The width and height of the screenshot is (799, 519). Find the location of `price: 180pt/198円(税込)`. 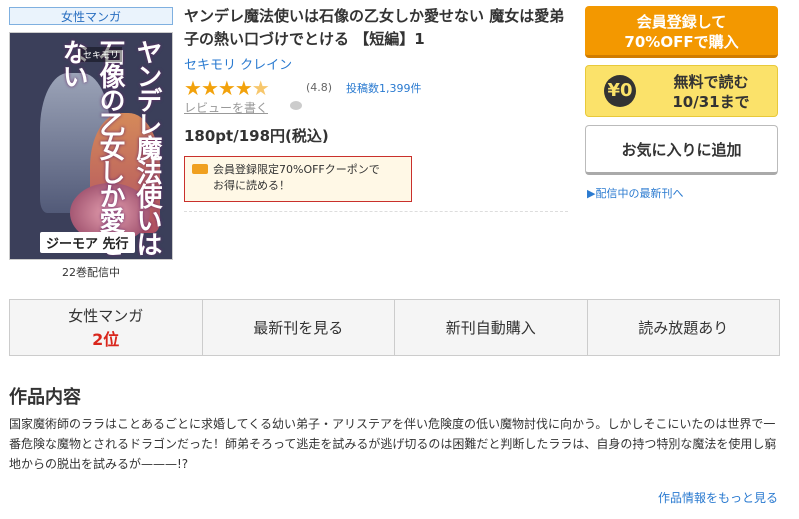

price: 180pt/198円(税込) is located at coordinates (256, 136).